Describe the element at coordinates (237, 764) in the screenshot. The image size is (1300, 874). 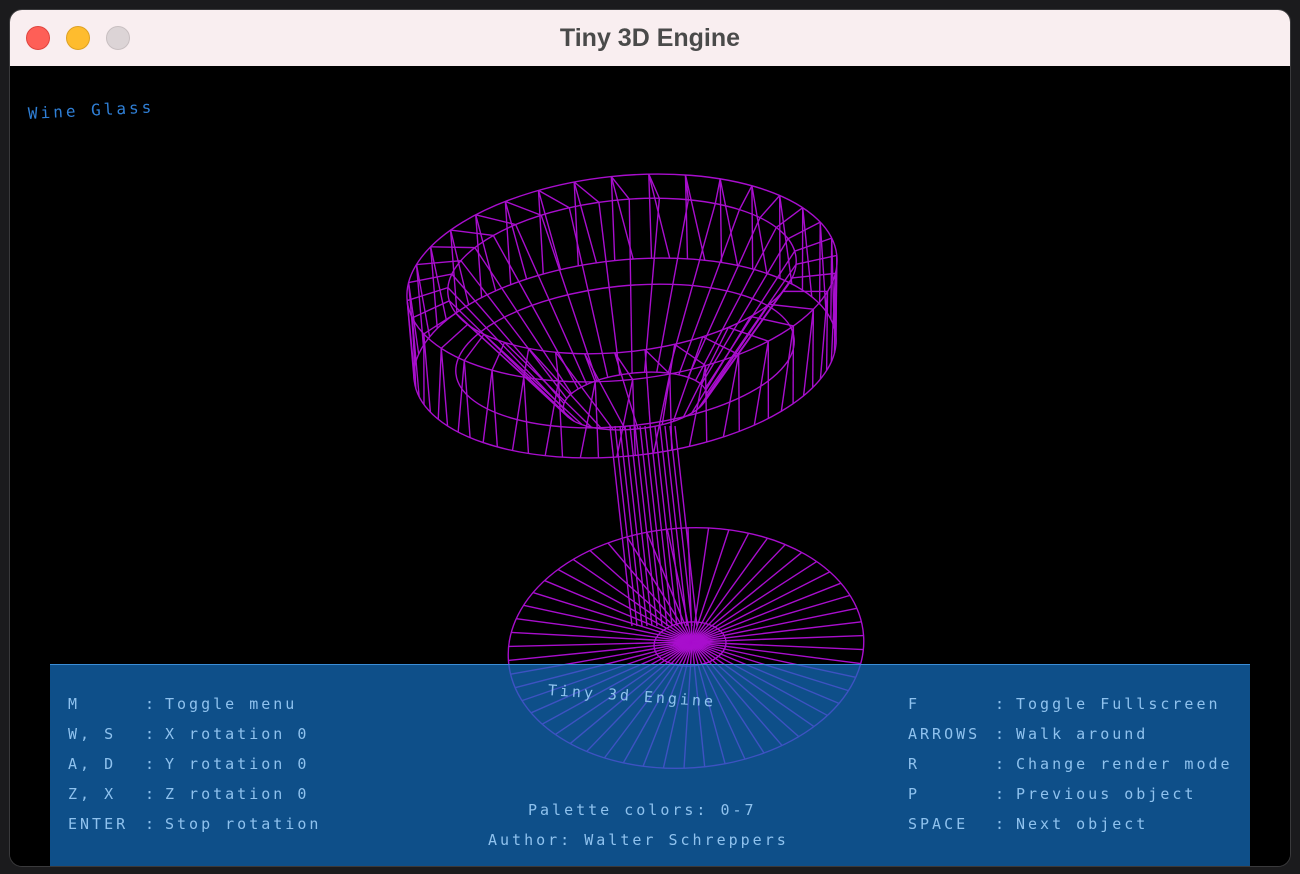
I see `menu-action-y-rotation: Y rotation 0` at that location.